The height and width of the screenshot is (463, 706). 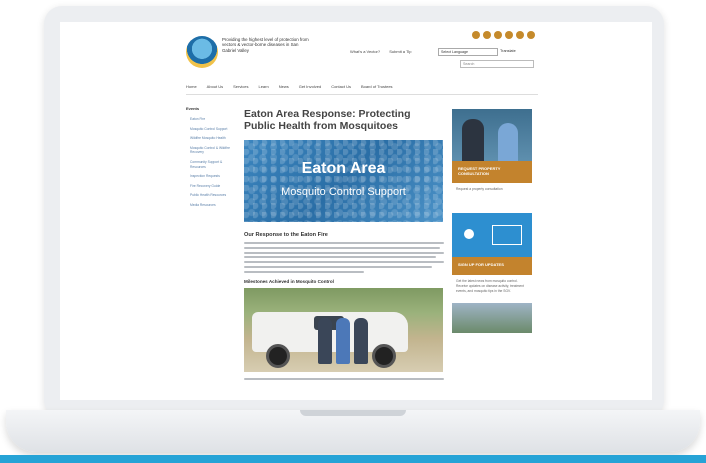 What do you see at coordinates (362, 94) in the screenshot?
I see `nav-divider` at bounding box center [362, 94].